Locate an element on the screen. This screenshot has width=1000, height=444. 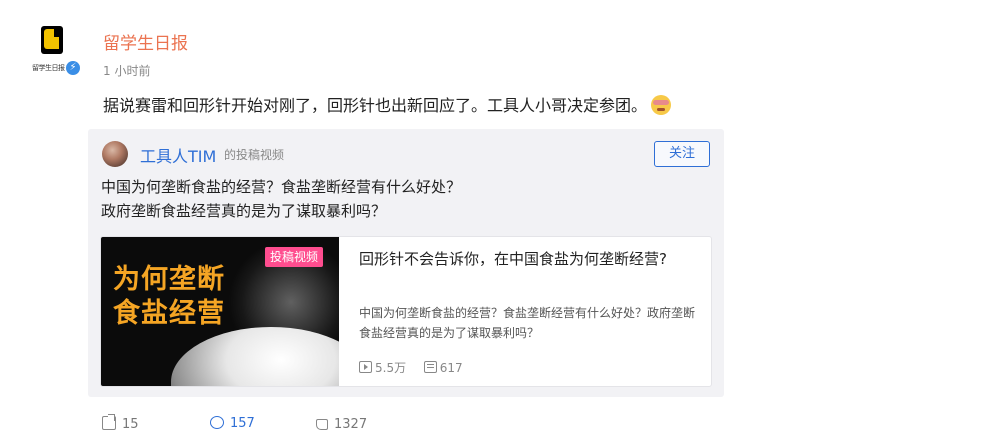
like-button: 1327 is located at coordinates (341, 424).